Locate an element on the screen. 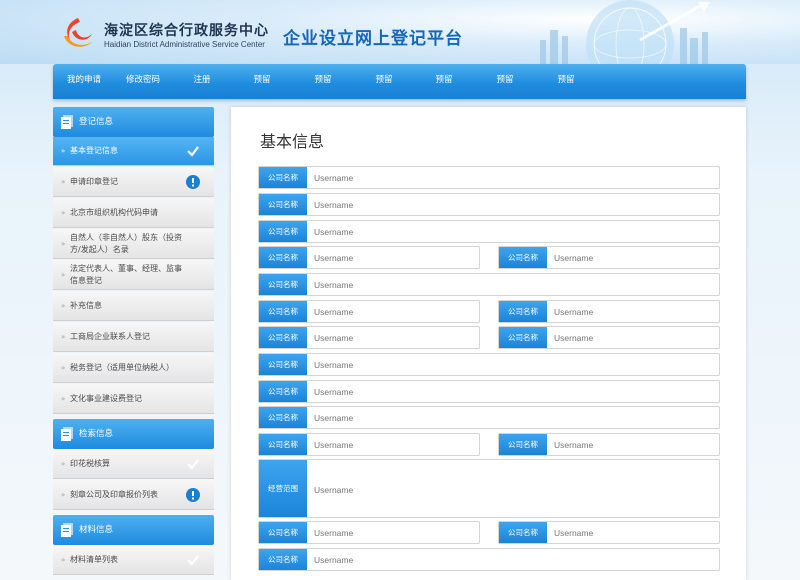 This screenshot has height=580, width=800. platform-title: 企业设立网上登记平台 is located at coordinates (373, 39).